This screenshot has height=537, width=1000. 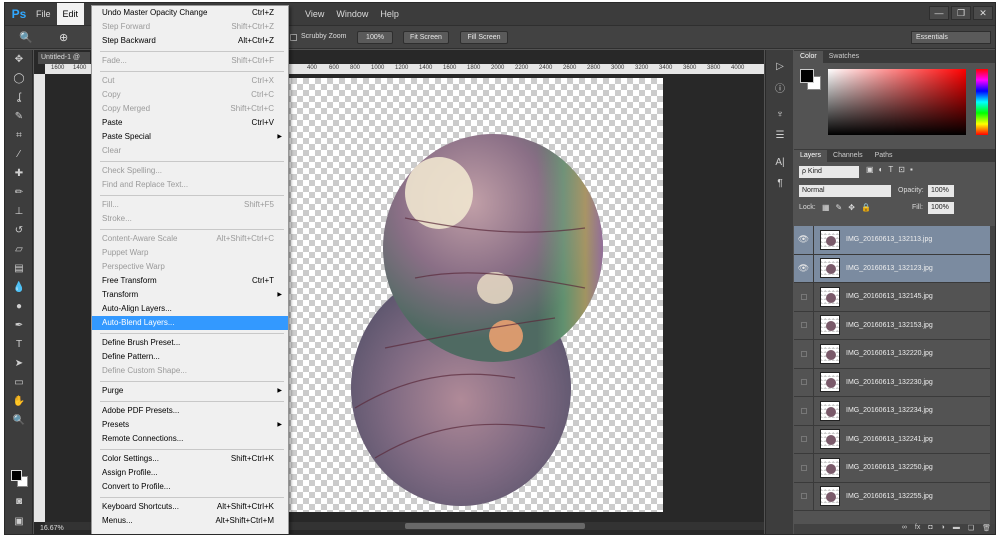 What do you see at coordinates (892, 268) in the screenshot?
I see `layer-row: 👁 IMG_20160613_132123.jpg` at bounding box center [892, 268].